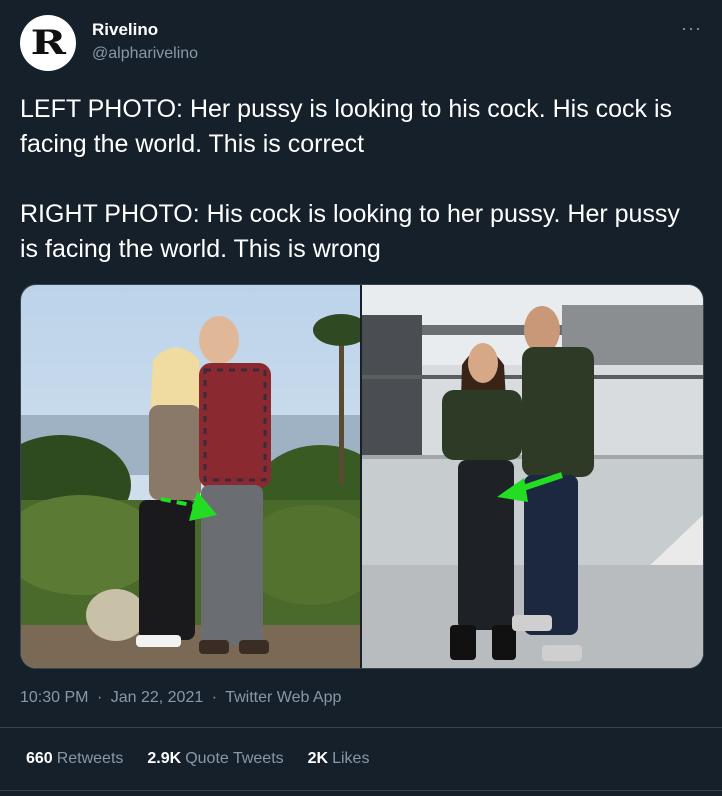  What do you see at coordinates (39, 758) in the screenshot?
I see `retweets-count: 660` at bounding box center [39, 758].